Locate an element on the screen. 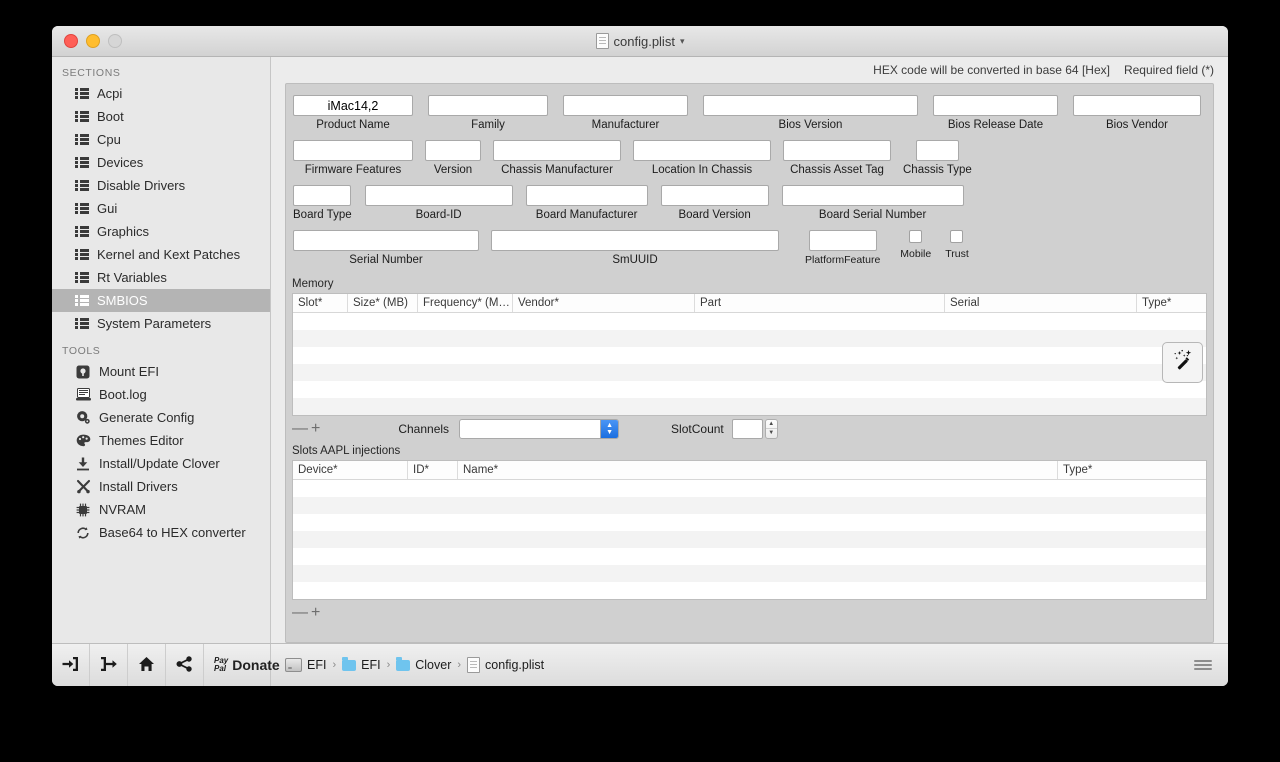 This screenshot has width=1280, height=762. channels-combobox: ▲ ▼ is located at coordinates (539, 428).